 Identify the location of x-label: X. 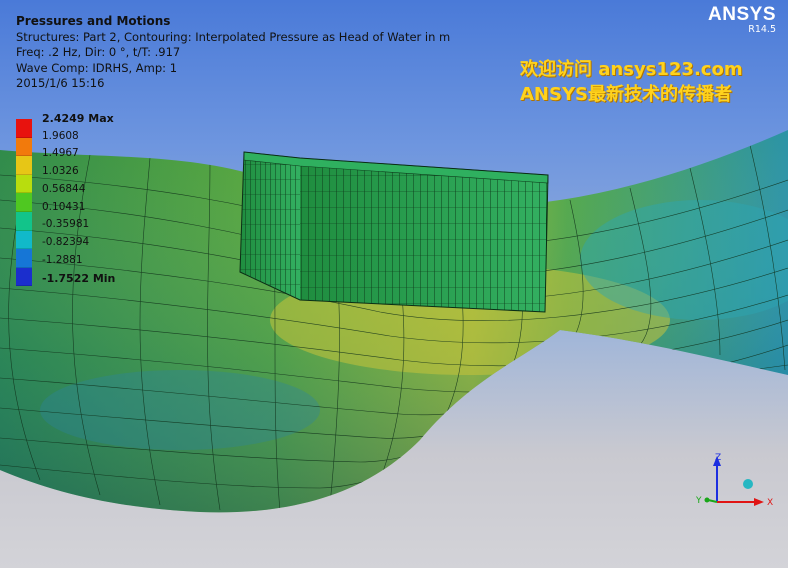
(770, 503).